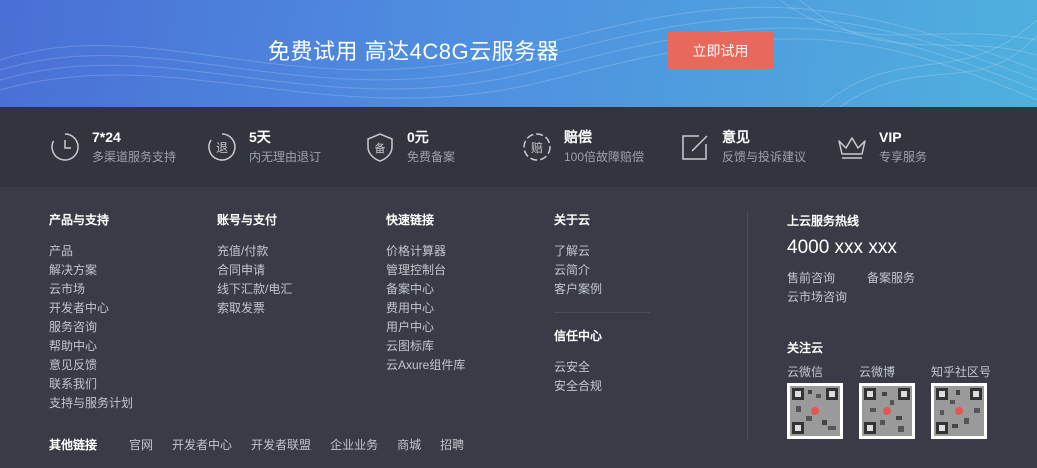 Image resolution: width=1037 pixels, height=468 pixels. Describe the element at coordinates (254, 251) in the screenshot. I see `footer-link: 充值/付款` at that location.